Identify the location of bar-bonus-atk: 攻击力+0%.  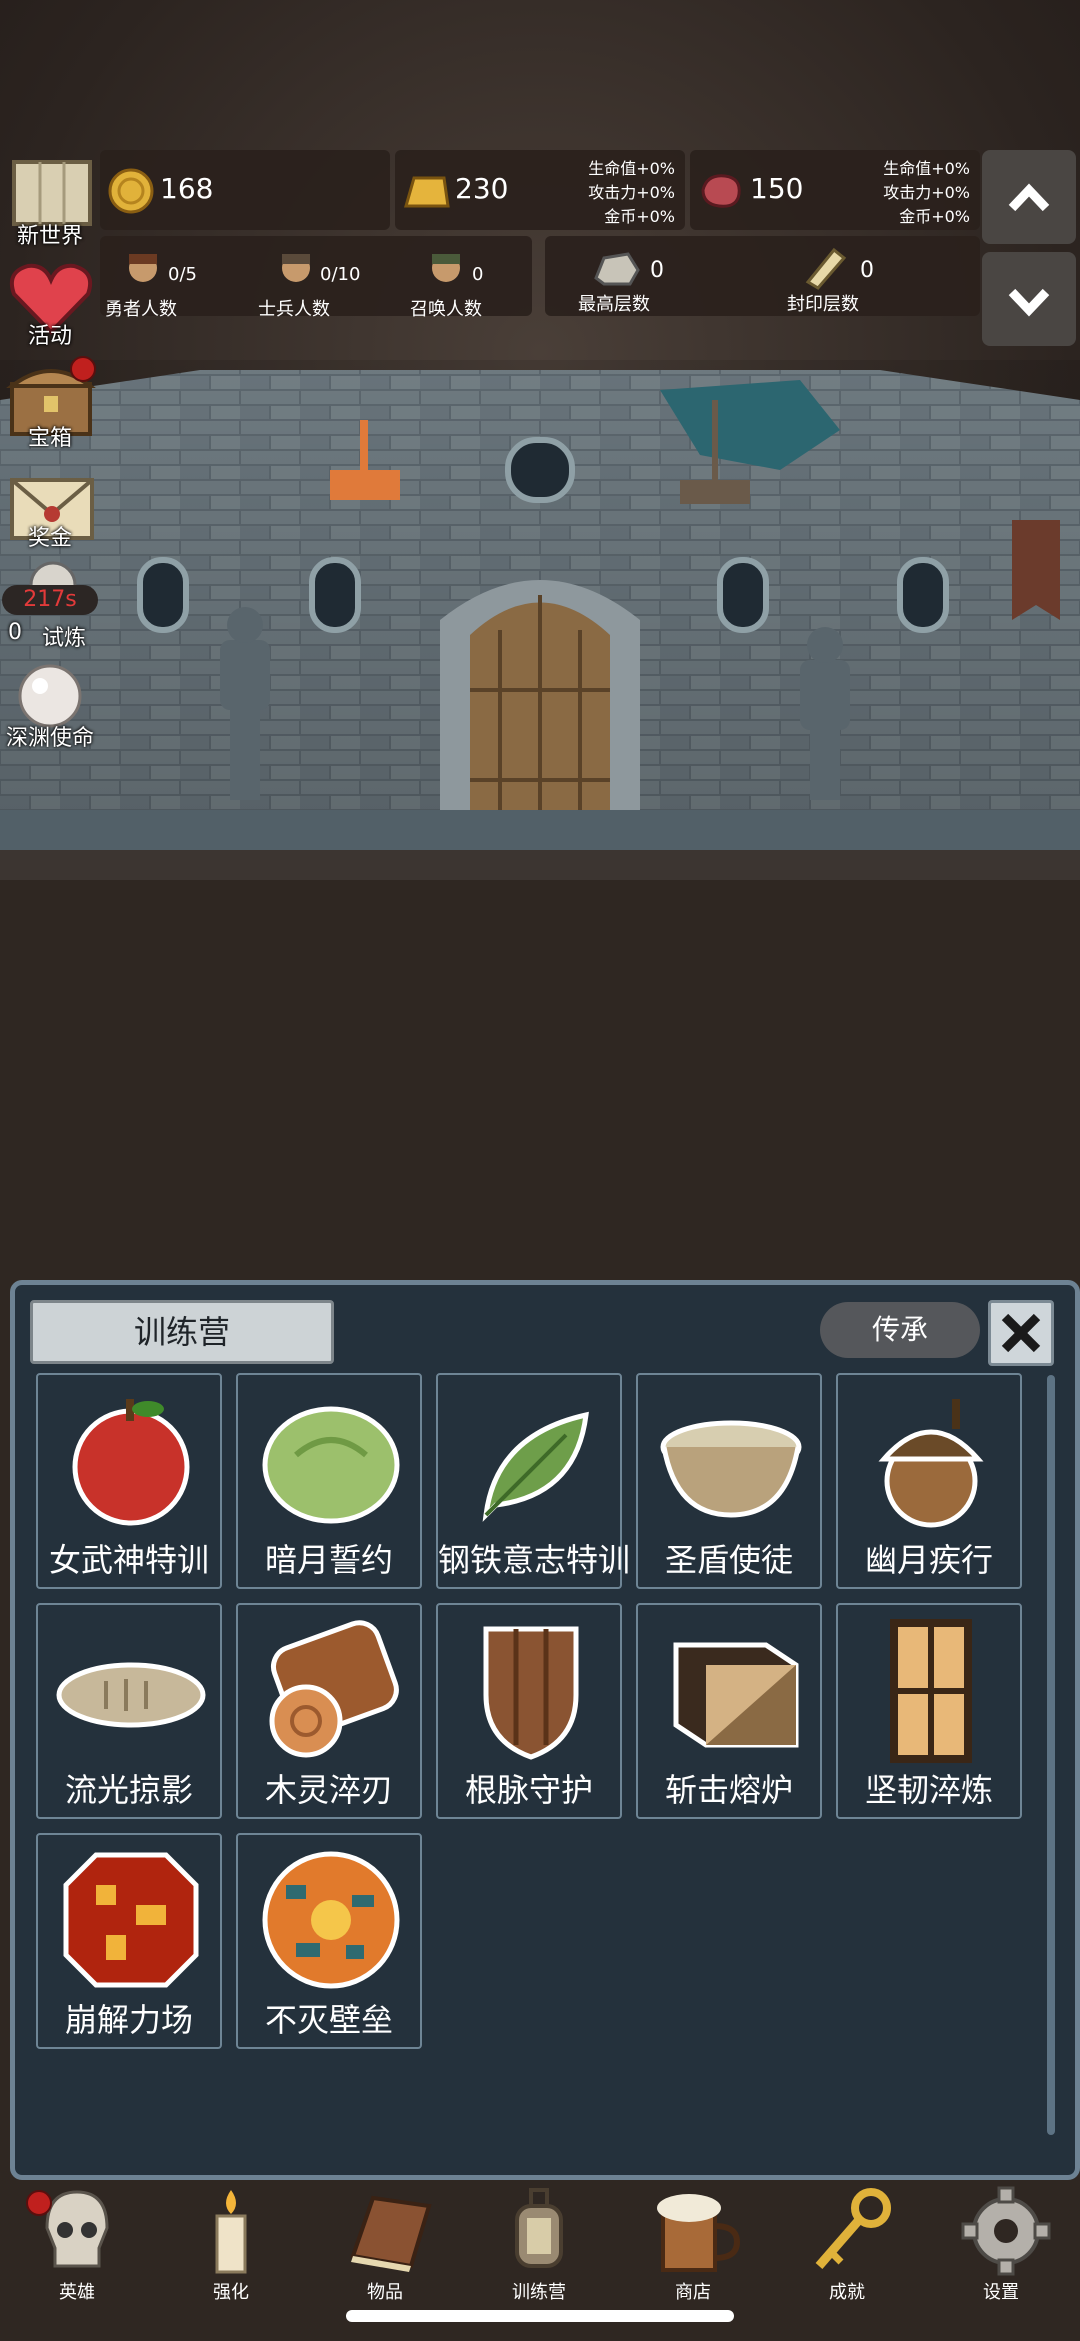
(631, 192).